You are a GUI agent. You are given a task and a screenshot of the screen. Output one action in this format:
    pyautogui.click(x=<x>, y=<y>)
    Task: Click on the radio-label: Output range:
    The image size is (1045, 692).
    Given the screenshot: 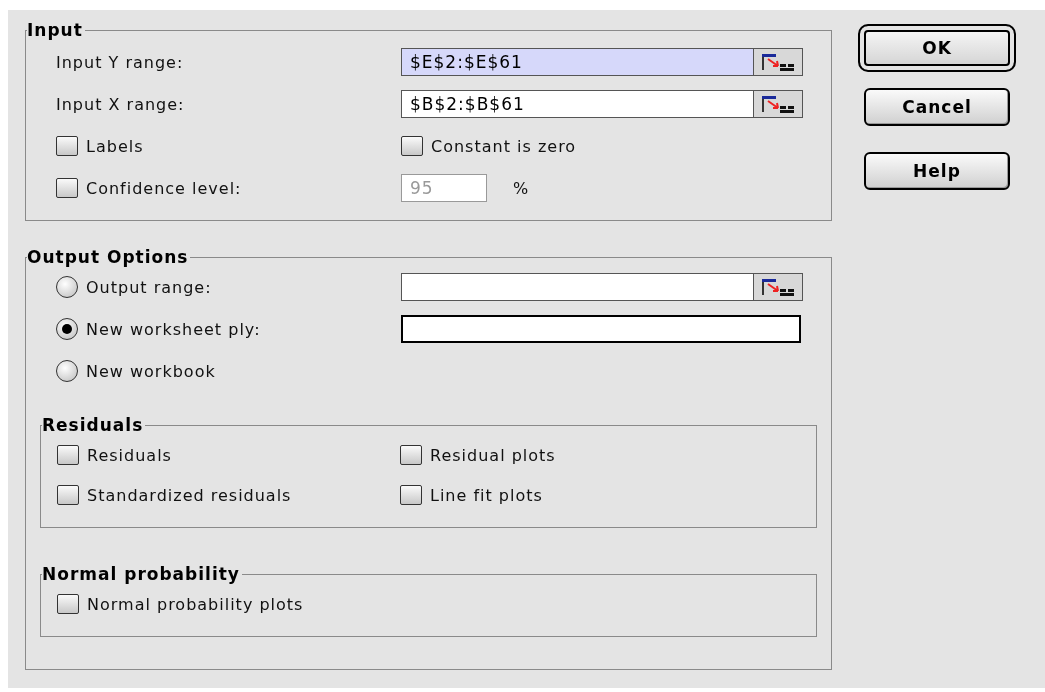 What is the action you would take?
    pyautogui.click(x=149, y=287)
    